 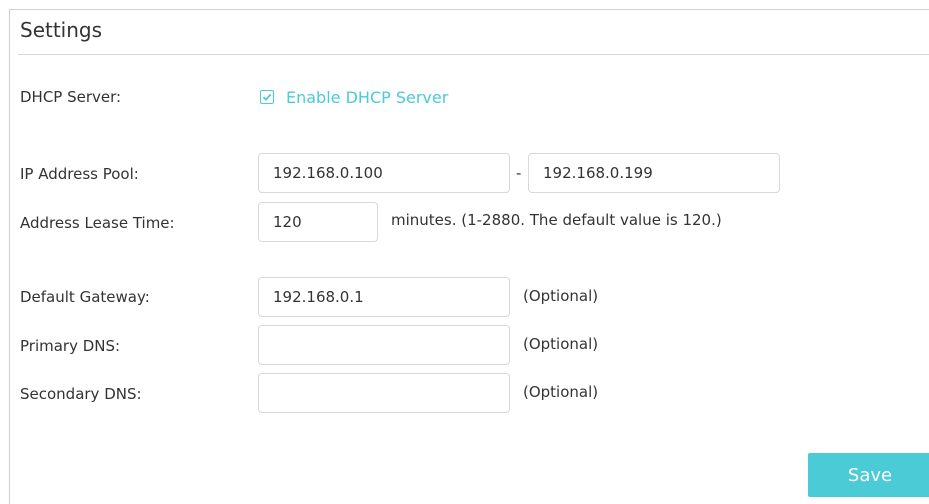 I want to click on default-gateway-optional-note: (Optional), so click(x=561, y=296).